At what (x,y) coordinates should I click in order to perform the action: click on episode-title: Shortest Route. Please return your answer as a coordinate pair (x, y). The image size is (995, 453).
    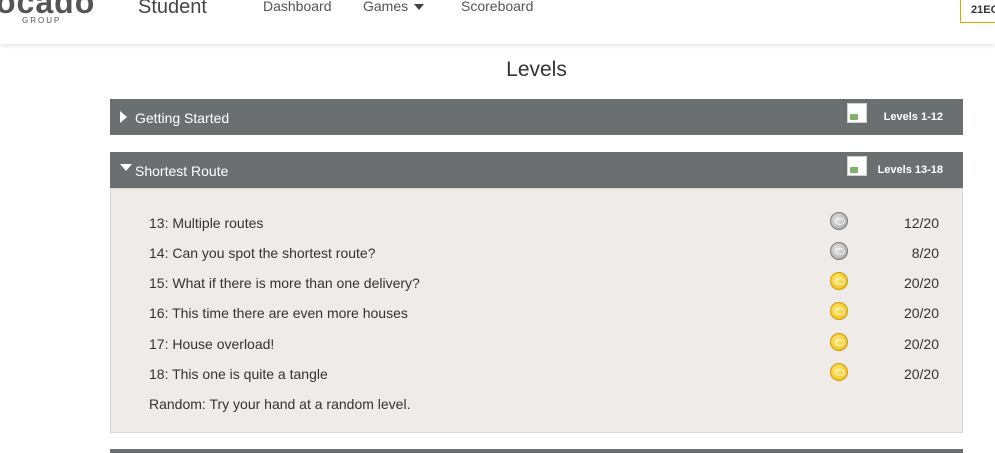
    Looking at the image, I should click on (182, 171).